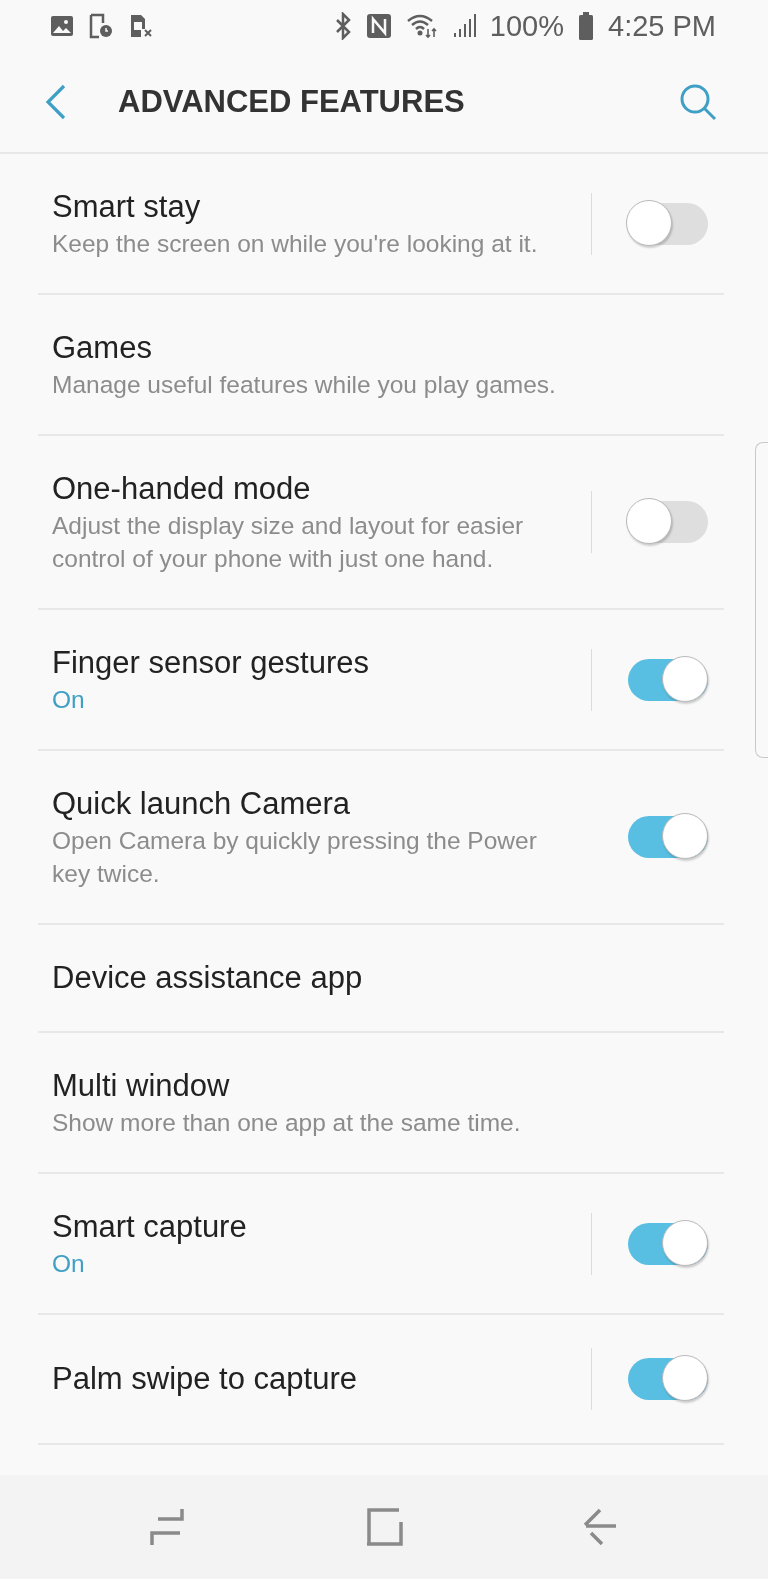 This screenshot has width=768, height=1579. What do you see at coordinates (62, 26) in the screenshot?
I see `image-icon` at bounding box center [62, 26].